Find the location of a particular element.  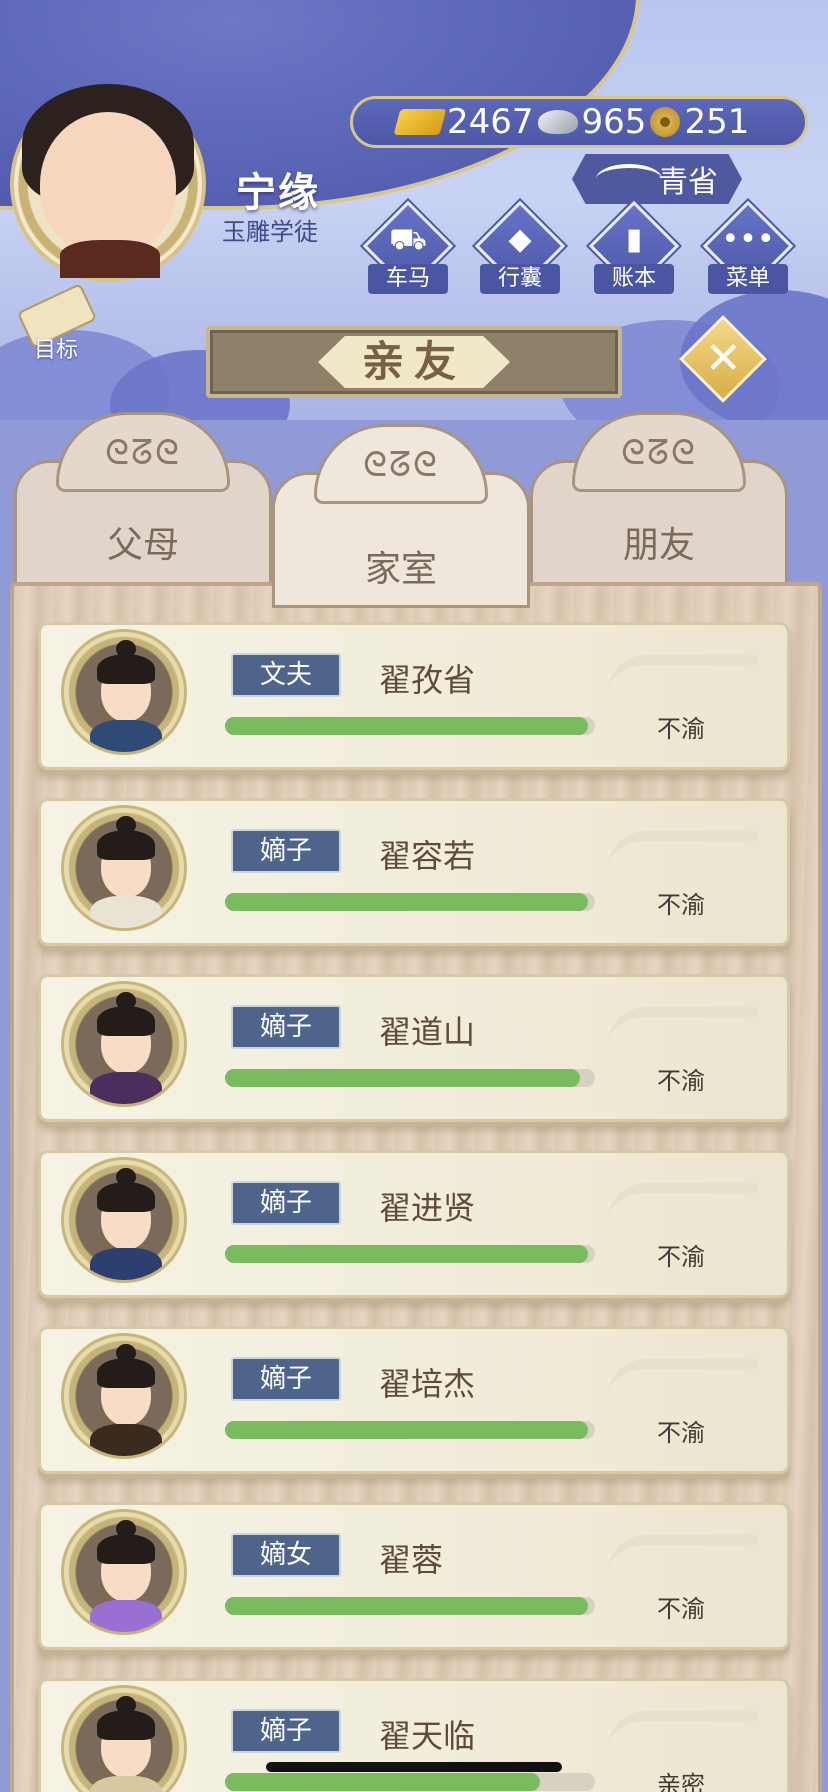

silver-amount: 965 is located at coordinates (614, 122).